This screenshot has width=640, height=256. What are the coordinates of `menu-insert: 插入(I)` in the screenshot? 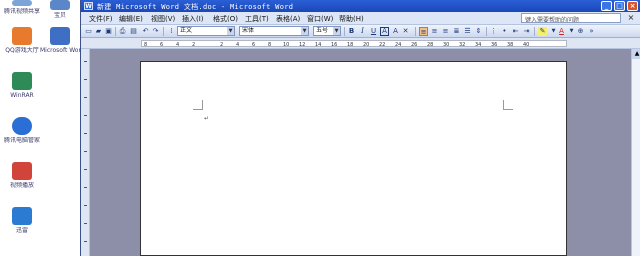 It's located at (193, 19).